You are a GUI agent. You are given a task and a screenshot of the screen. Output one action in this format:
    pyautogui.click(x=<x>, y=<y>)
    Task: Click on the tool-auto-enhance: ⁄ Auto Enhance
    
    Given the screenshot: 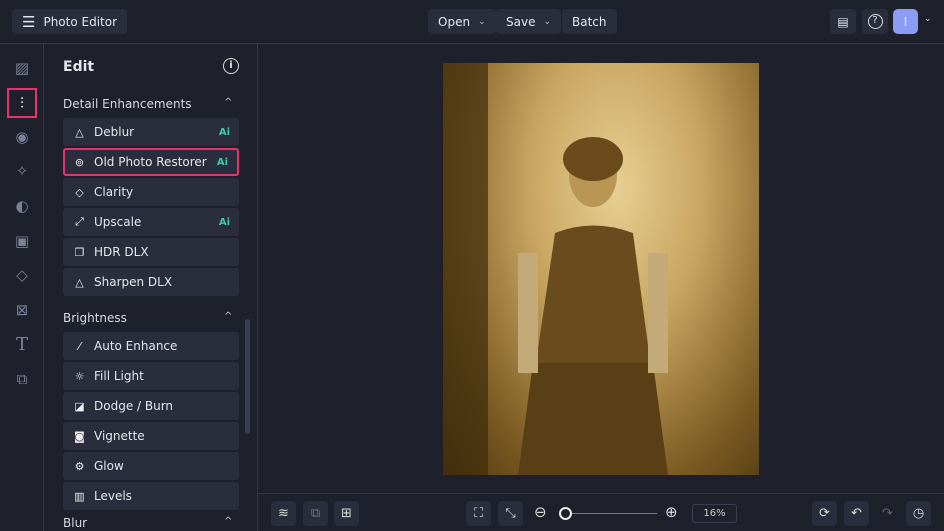 What is the action you would take?
    pyautogui.click(x=151, y=346)
    